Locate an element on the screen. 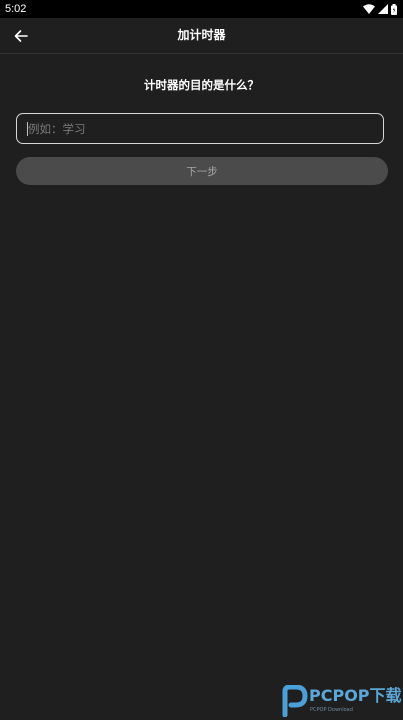  status-icons is located at coordinates (380, 9).